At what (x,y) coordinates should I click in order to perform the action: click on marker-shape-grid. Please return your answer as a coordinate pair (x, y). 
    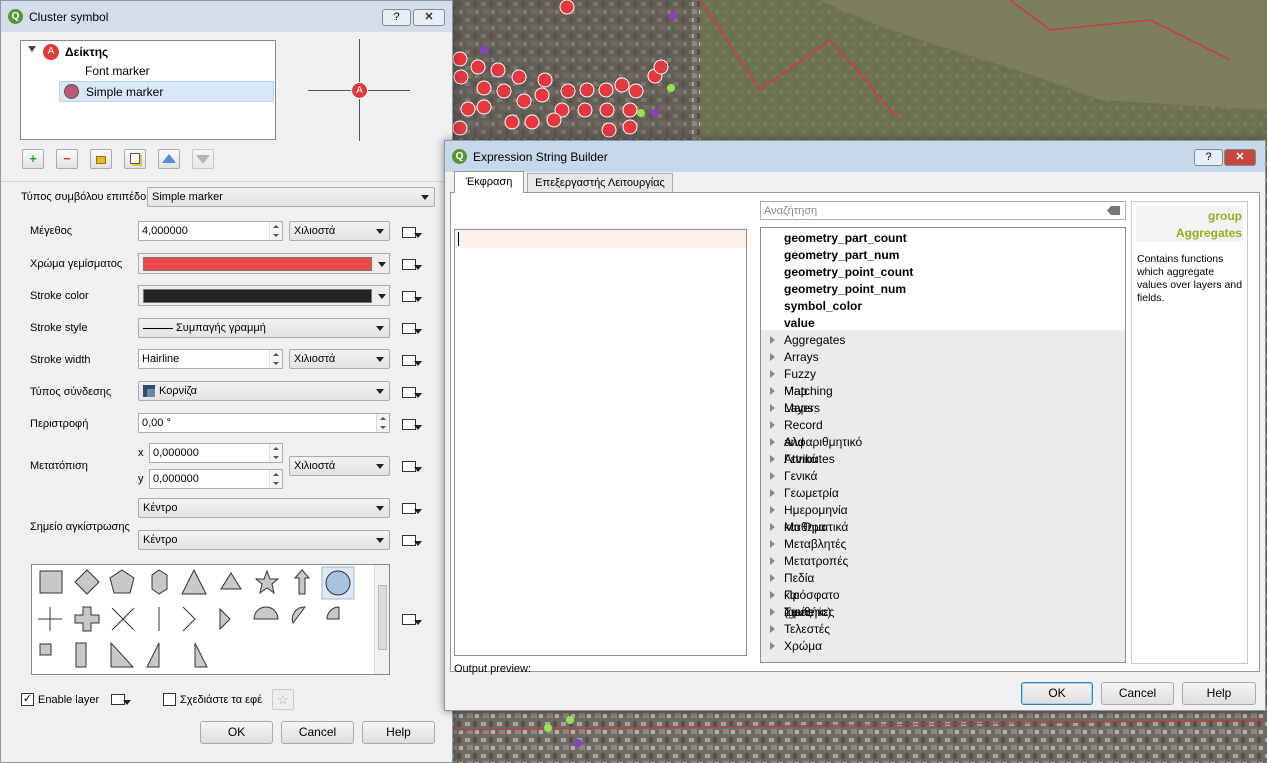
    Looking at the image, I should click on (210, 619).